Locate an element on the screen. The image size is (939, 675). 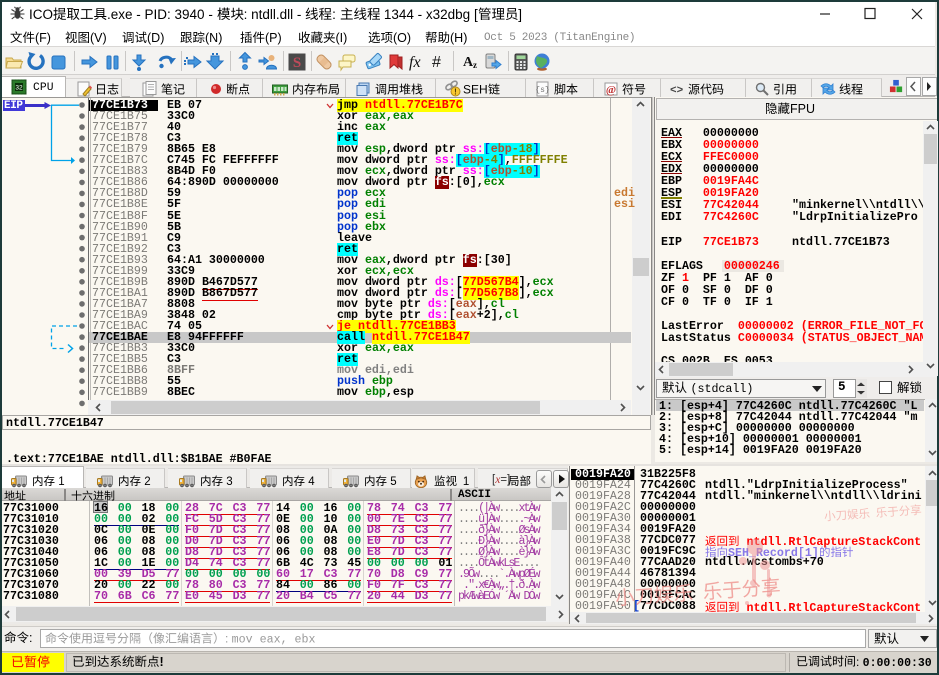
svg-text: S is located at coordinates (297, 63).